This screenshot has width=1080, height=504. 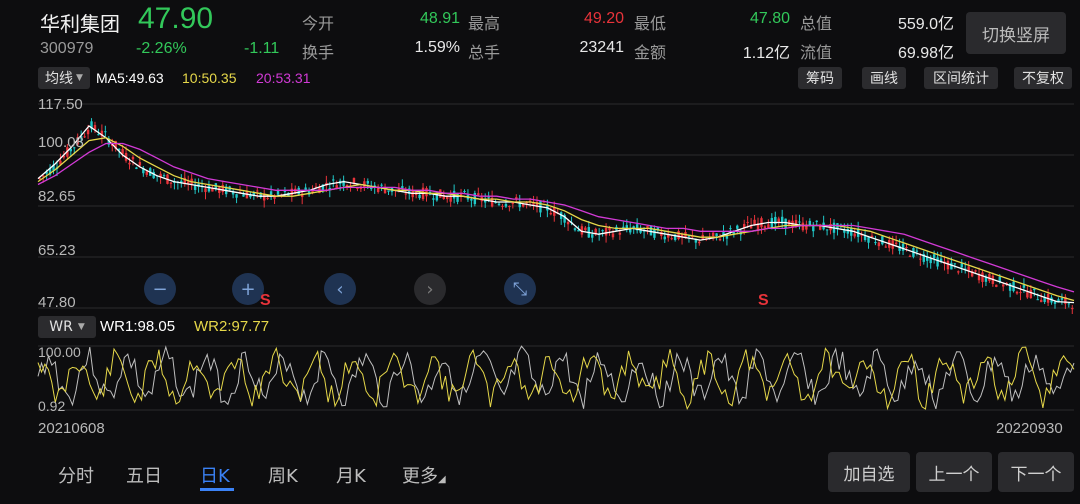 I want to click on tab-daily-k: 日K, so click(x=215, y=475).